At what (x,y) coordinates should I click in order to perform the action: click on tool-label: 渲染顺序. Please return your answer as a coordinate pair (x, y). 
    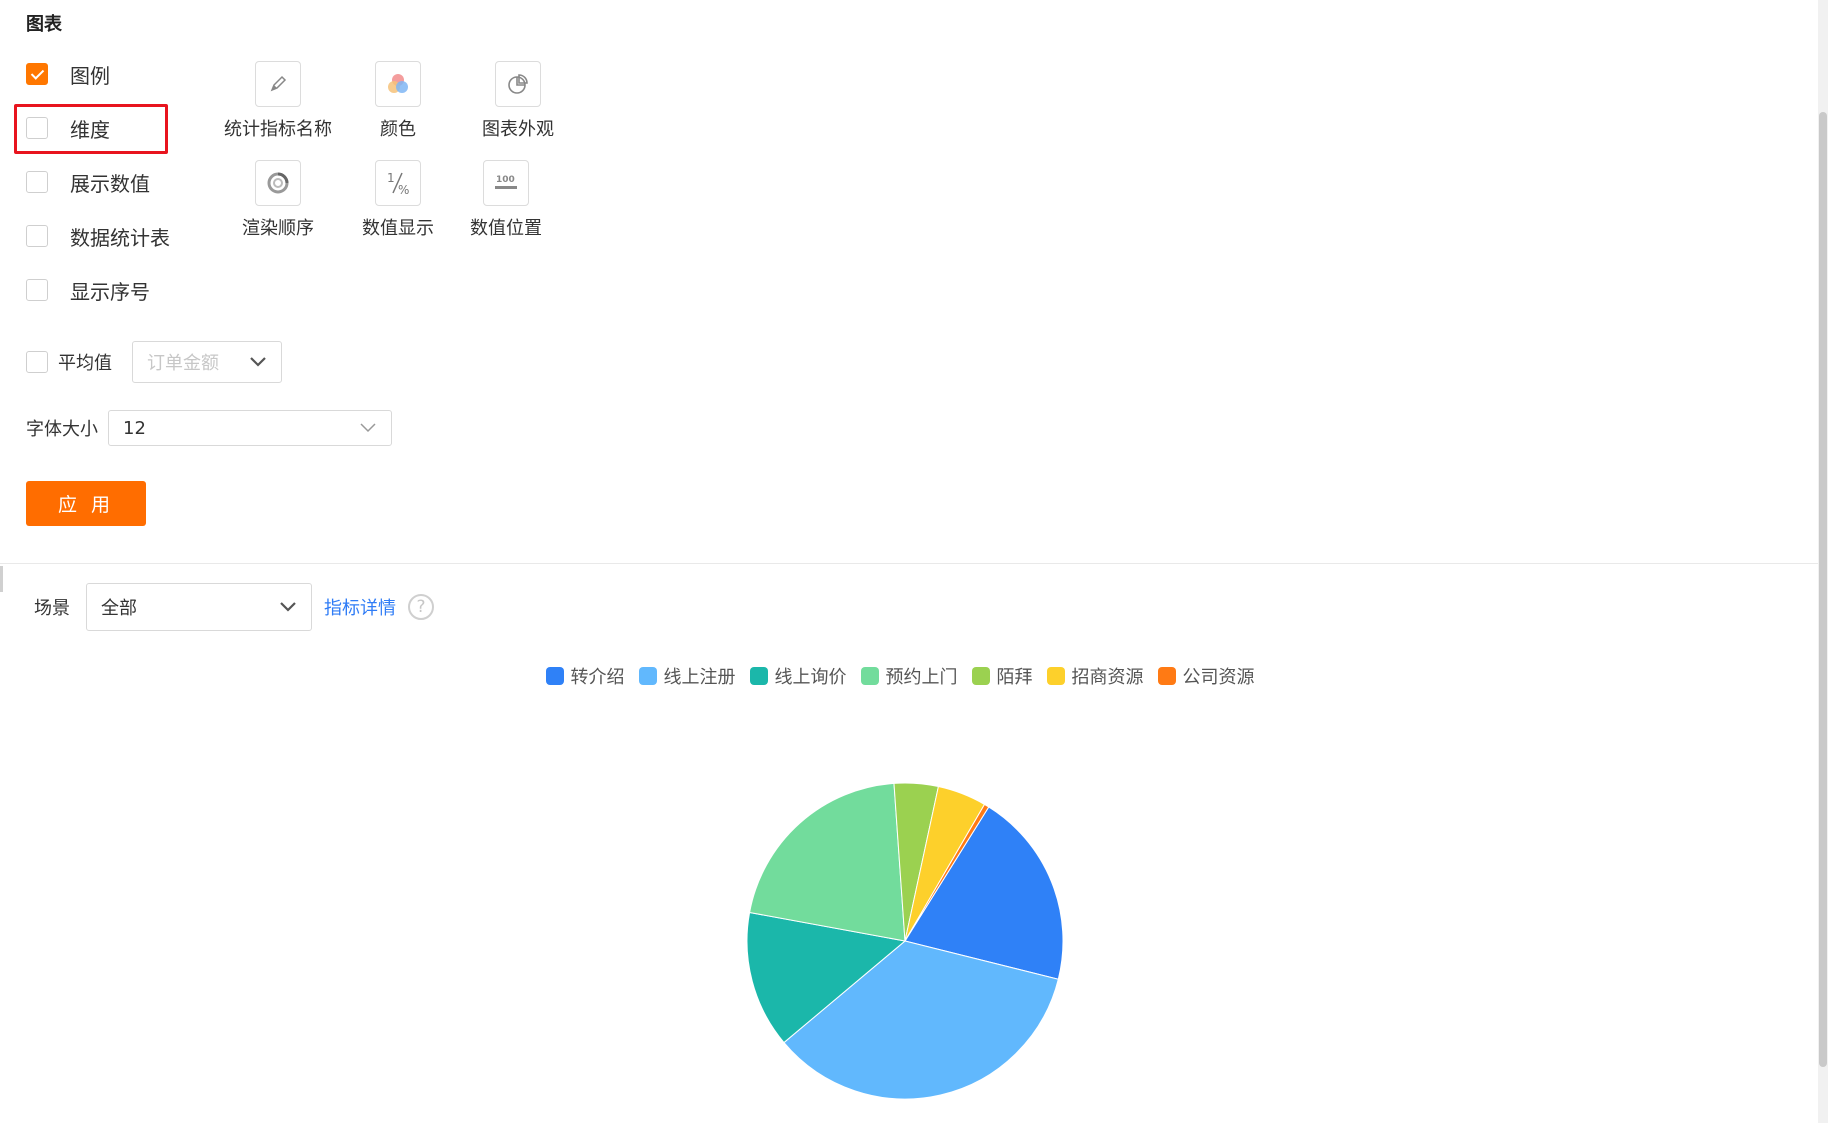
    Looking at the image, I should click on (278, 228).